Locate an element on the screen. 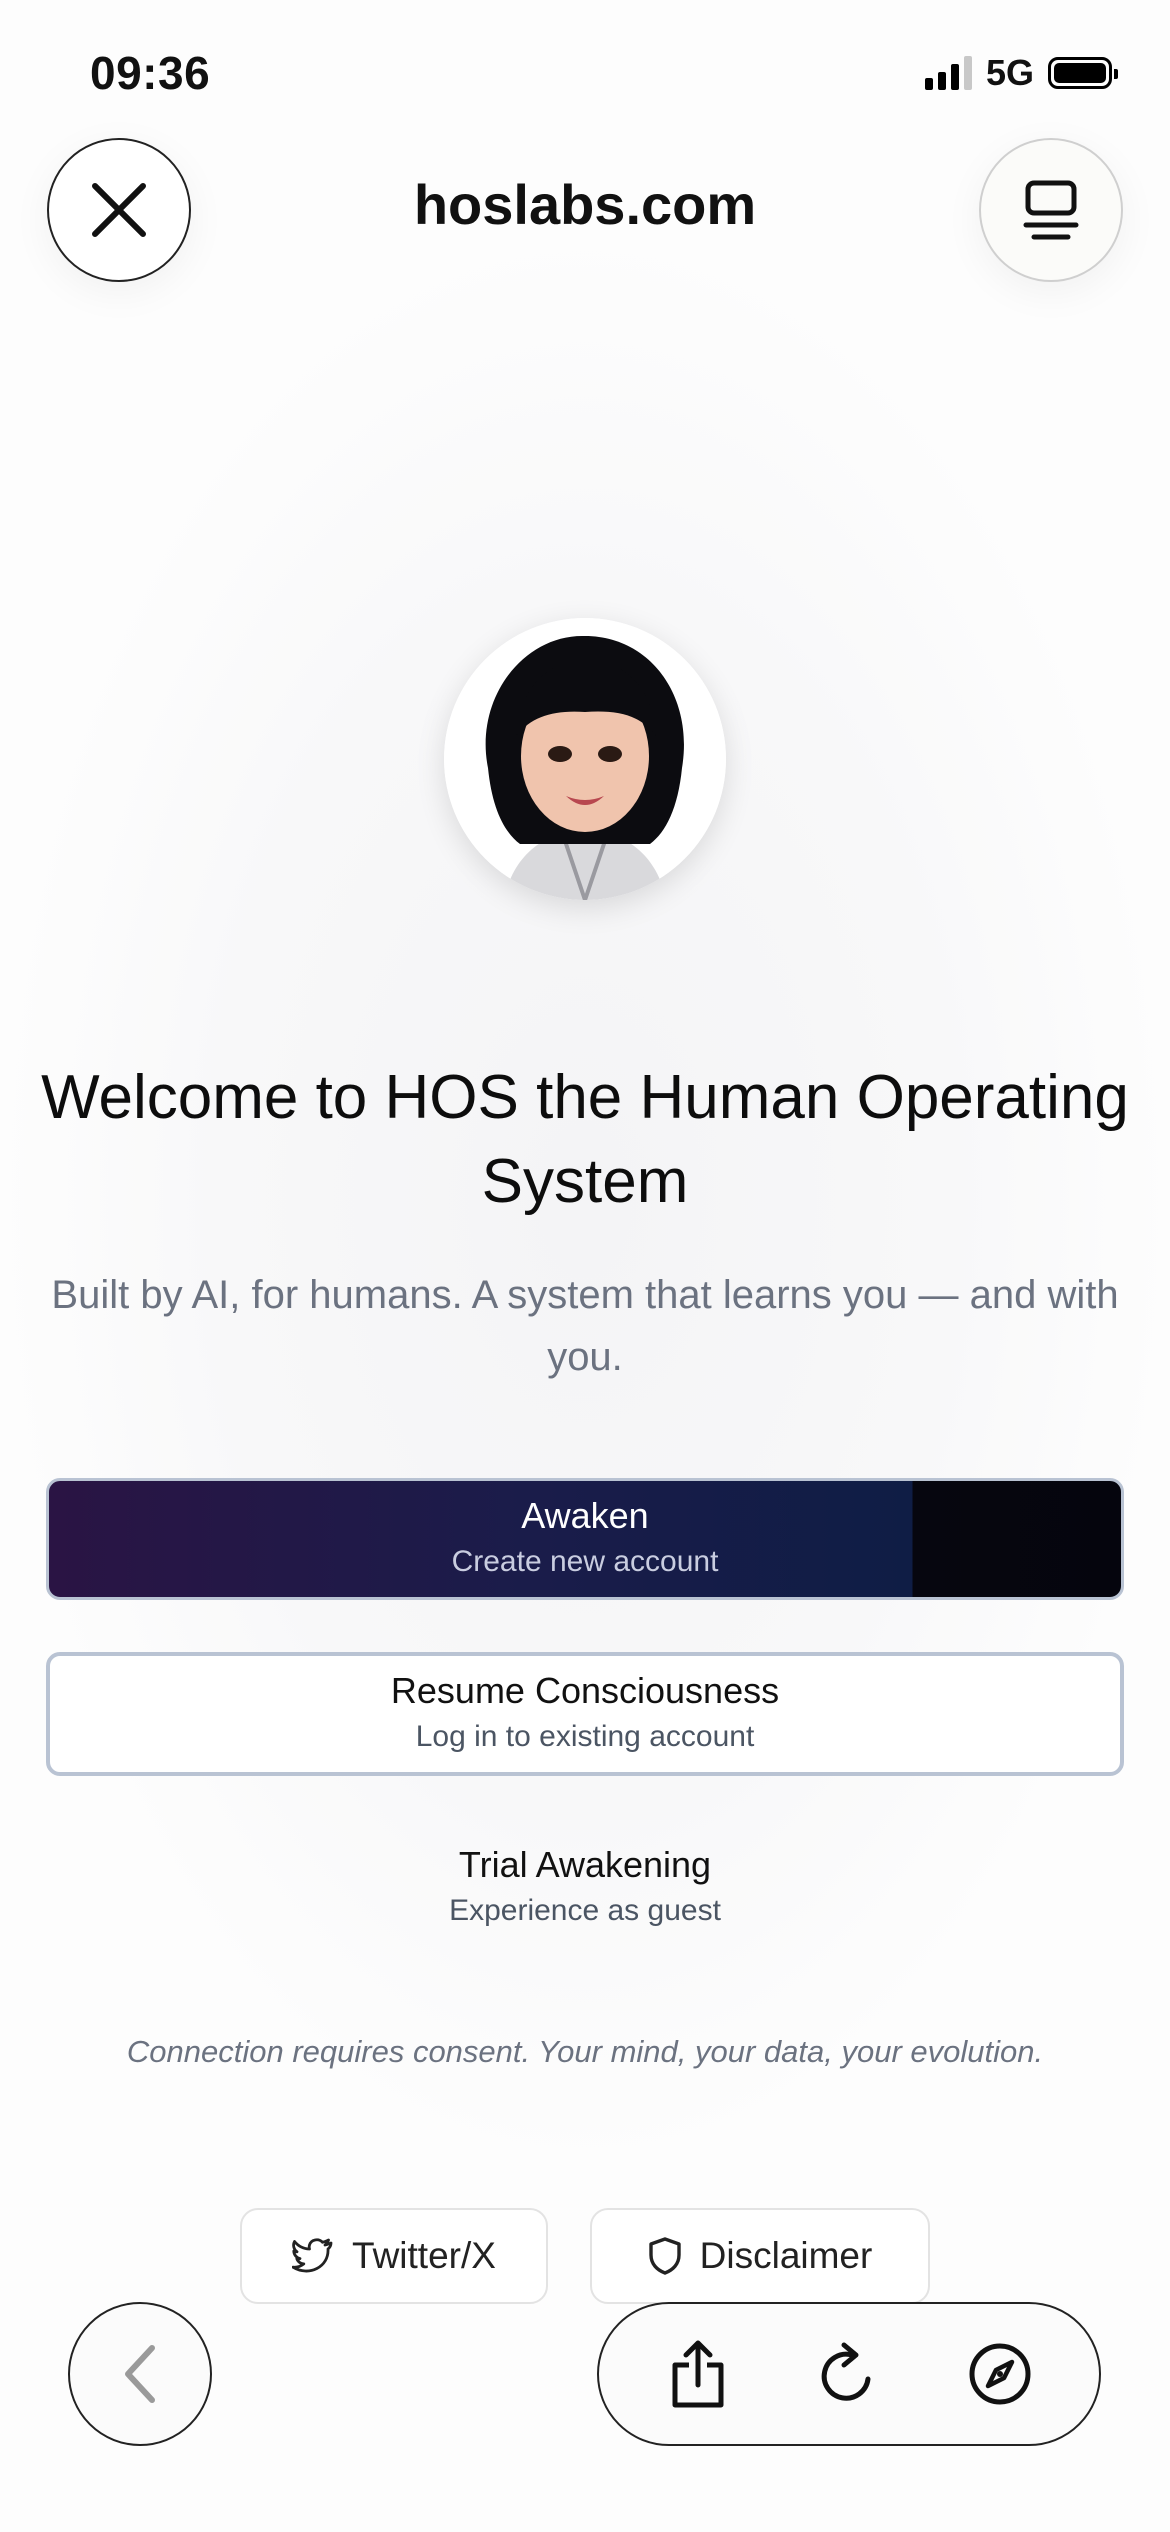  twitter-link: Twitter/X is located at coordinates (394, 2256).